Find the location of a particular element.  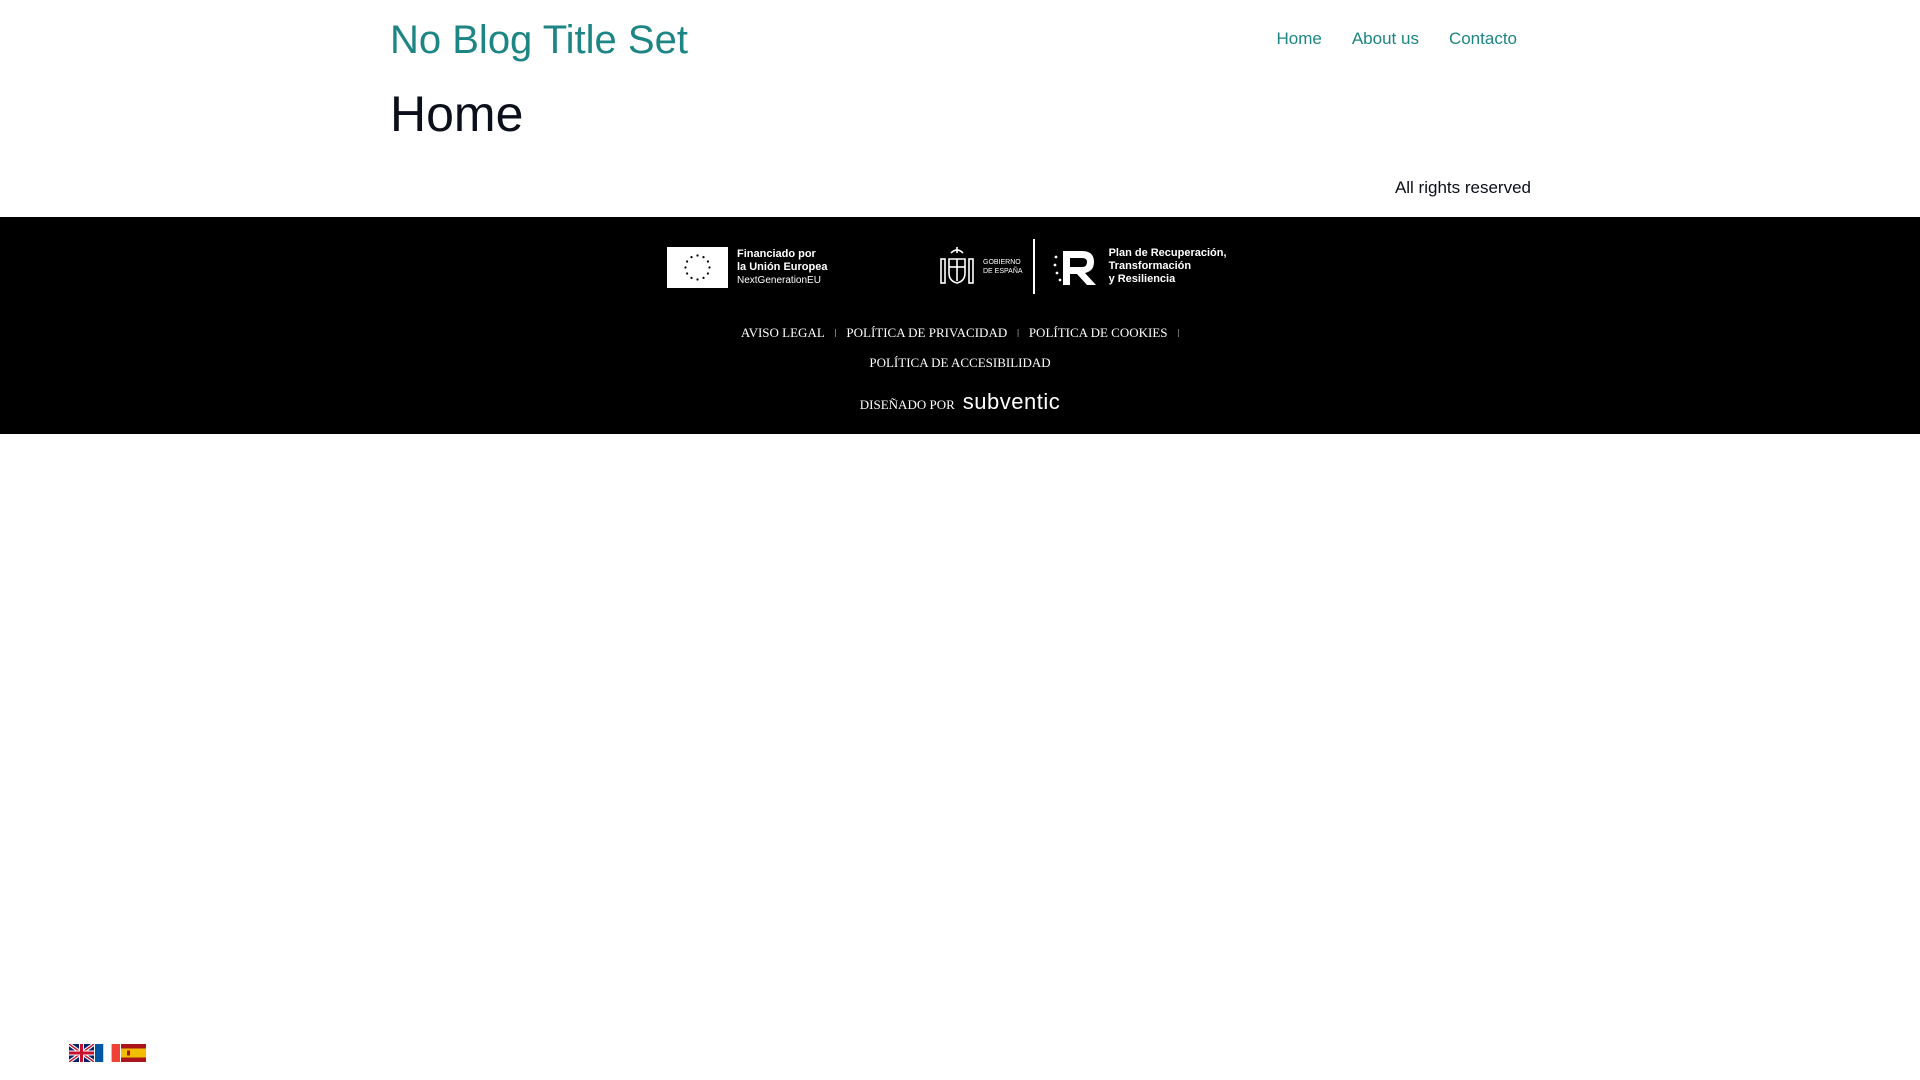

legal-links-row-2: POLÍTICA DE ACCESIBILIDAD is located at coordinates (960, 363).